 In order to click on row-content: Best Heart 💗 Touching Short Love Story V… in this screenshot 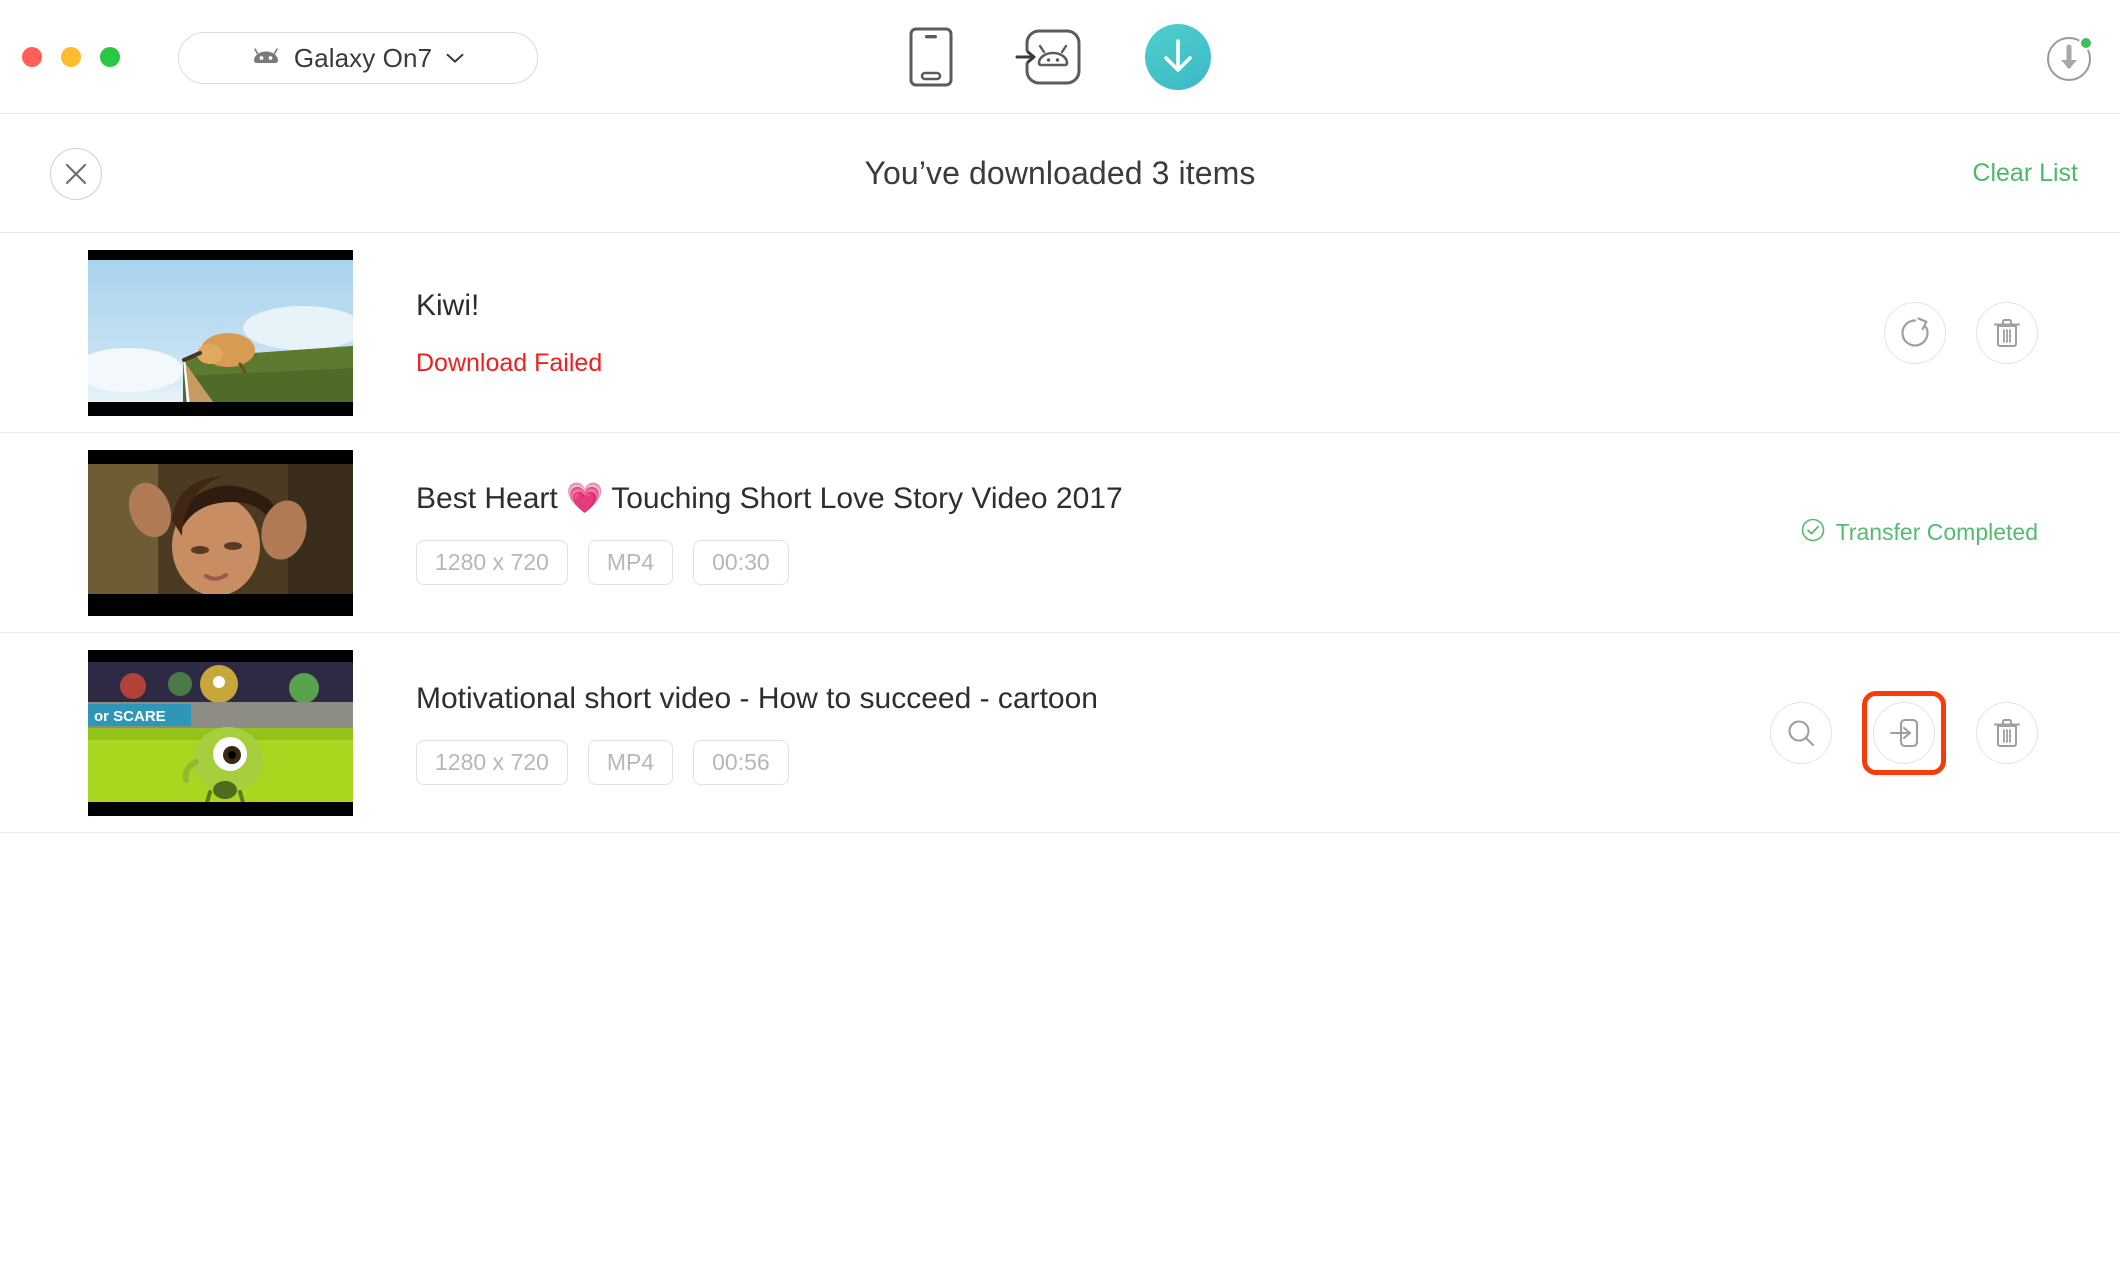, I will do `click(1108, 532)`.